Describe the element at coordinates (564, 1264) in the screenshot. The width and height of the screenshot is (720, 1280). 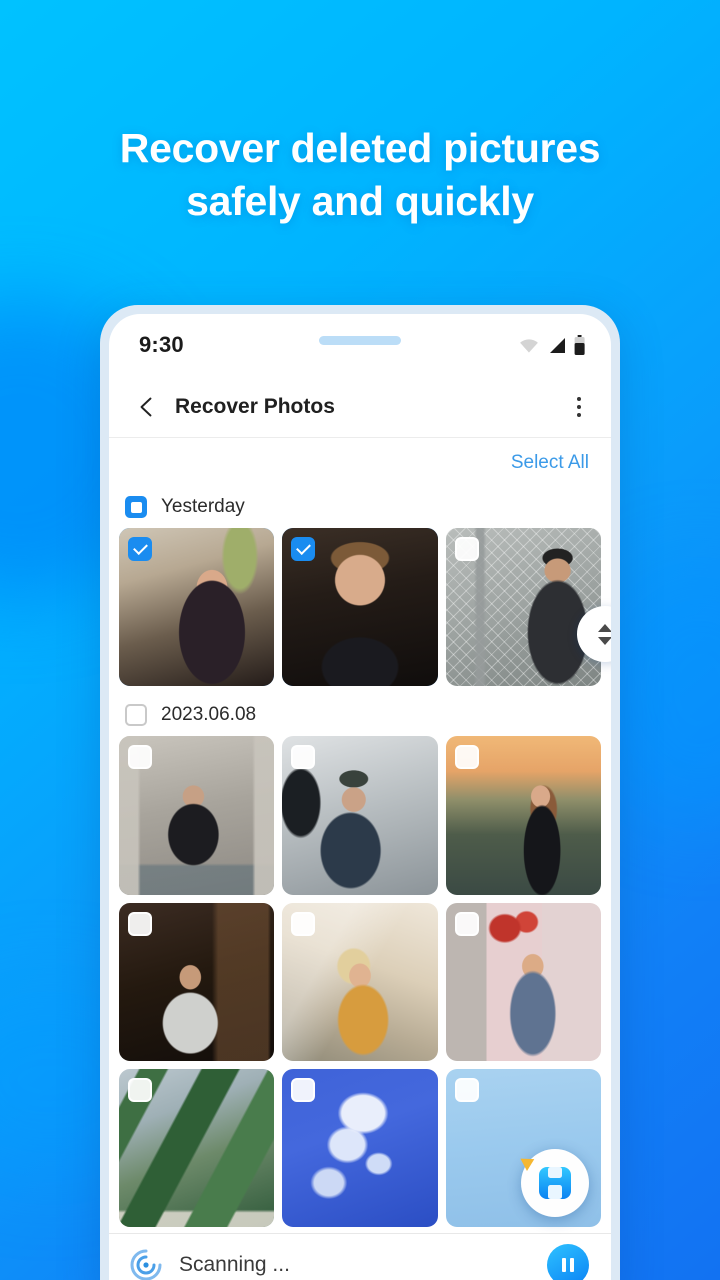
I see `pause-bar-left` at that location.